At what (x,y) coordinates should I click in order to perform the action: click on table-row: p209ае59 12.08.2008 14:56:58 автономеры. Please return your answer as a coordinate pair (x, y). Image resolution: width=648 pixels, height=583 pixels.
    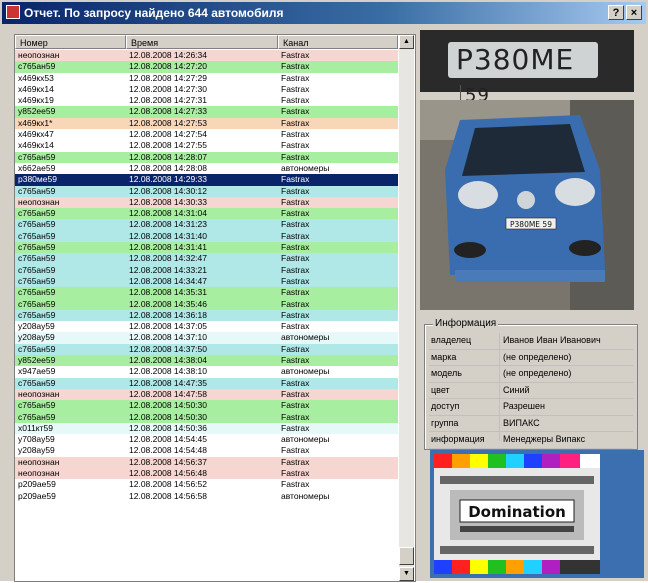
    Looking at the image, I should click on (206, 496).